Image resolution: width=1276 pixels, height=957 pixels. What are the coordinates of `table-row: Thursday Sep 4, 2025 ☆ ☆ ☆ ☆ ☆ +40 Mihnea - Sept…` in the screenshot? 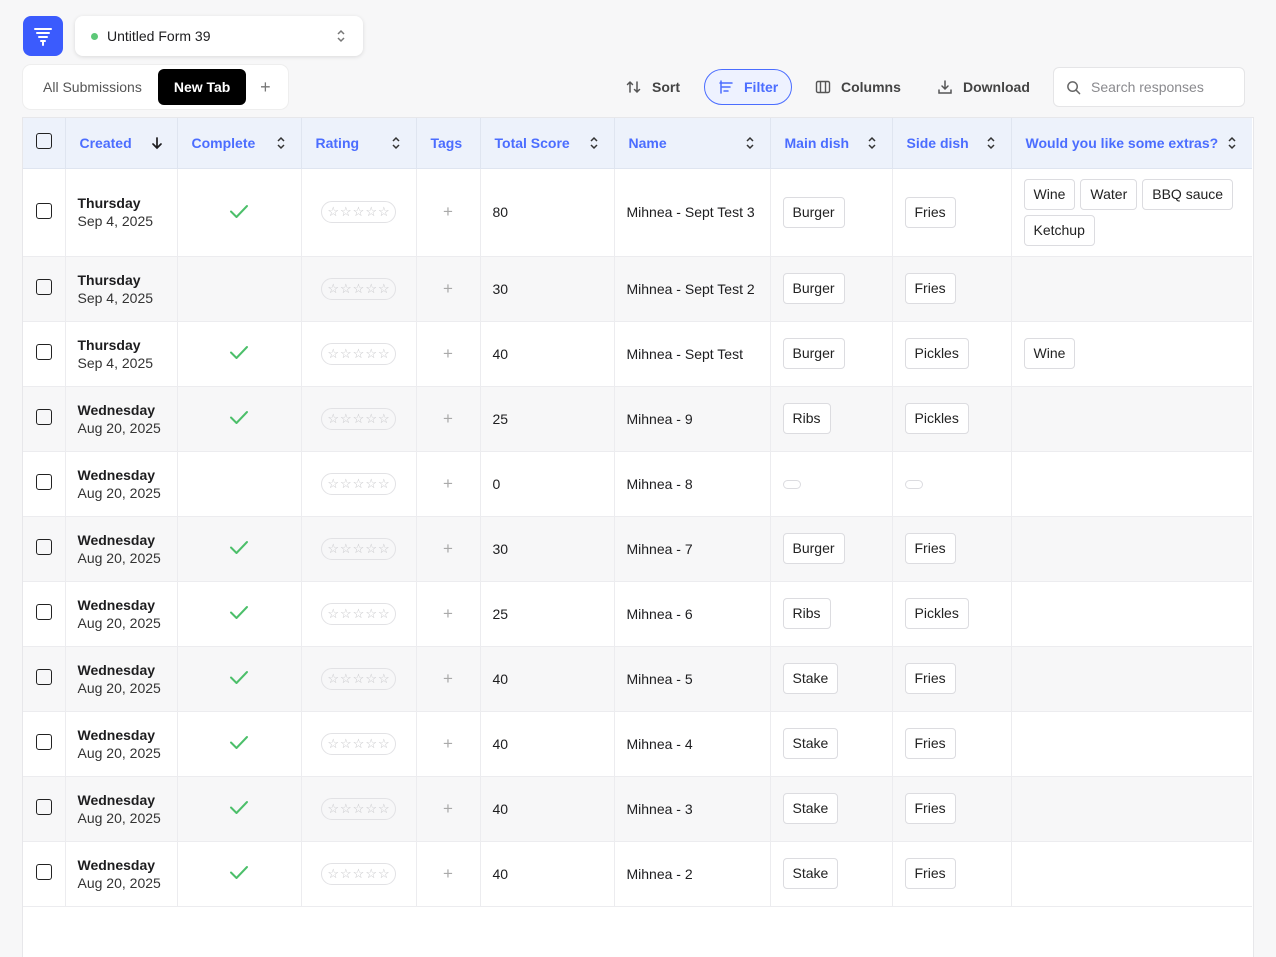 It's located at (637, 354).